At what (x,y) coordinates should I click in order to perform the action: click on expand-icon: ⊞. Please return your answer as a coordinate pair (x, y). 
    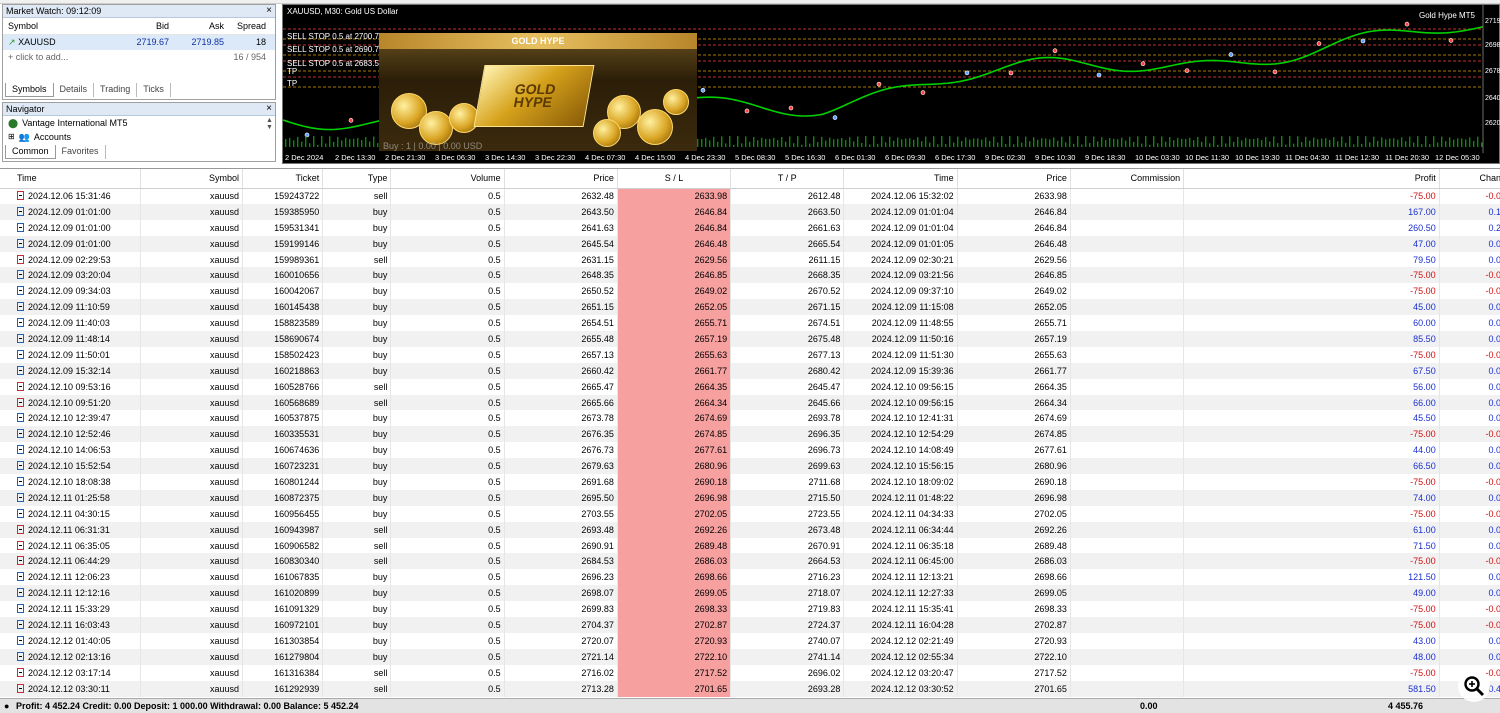
    Looking at the image, I should click on (11, 137).